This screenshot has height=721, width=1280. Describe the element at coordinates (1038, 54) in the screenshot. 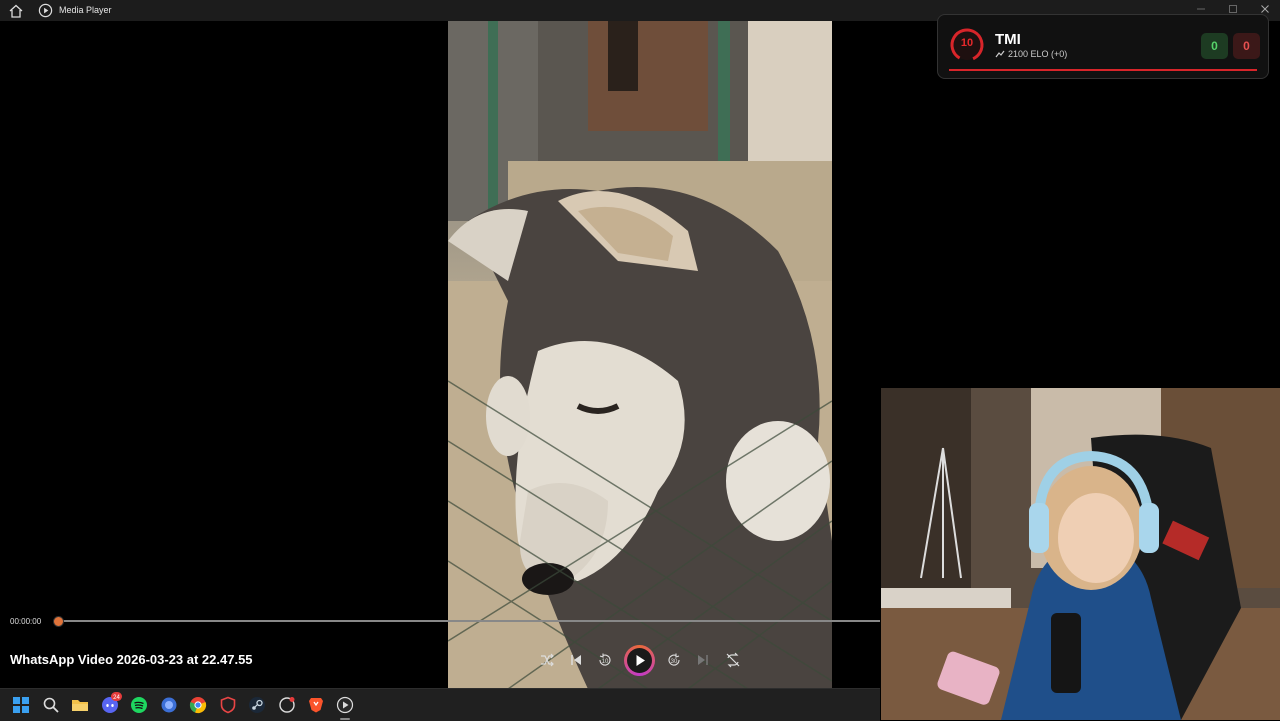

I see `elo-text: 2100 ELO (+0)` at that location.